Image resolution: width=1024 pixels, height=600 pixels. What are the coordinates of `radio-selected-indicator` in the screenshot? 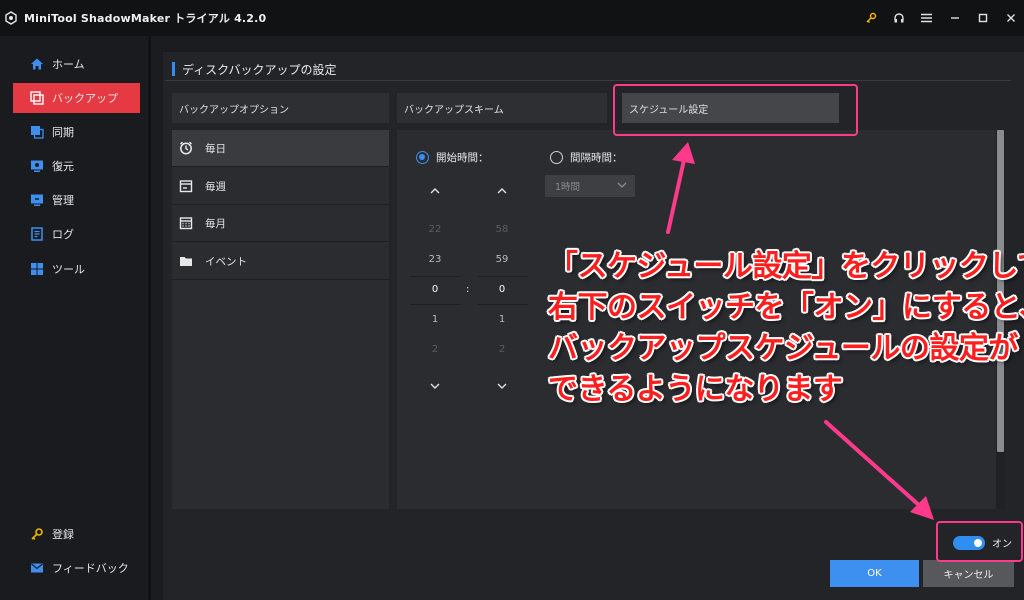 It's located at (422, 157).